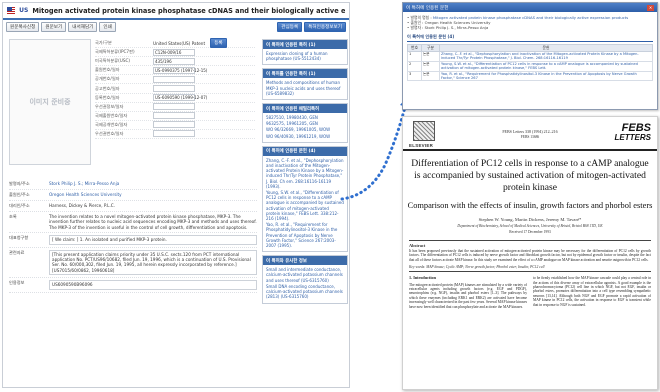 This screenshot has height=392, width=660. What do you see at coordinates (23, 27) in the screenshot?
I see `request-copy-button: 원문복사신청` at bounding box center [23, 27].